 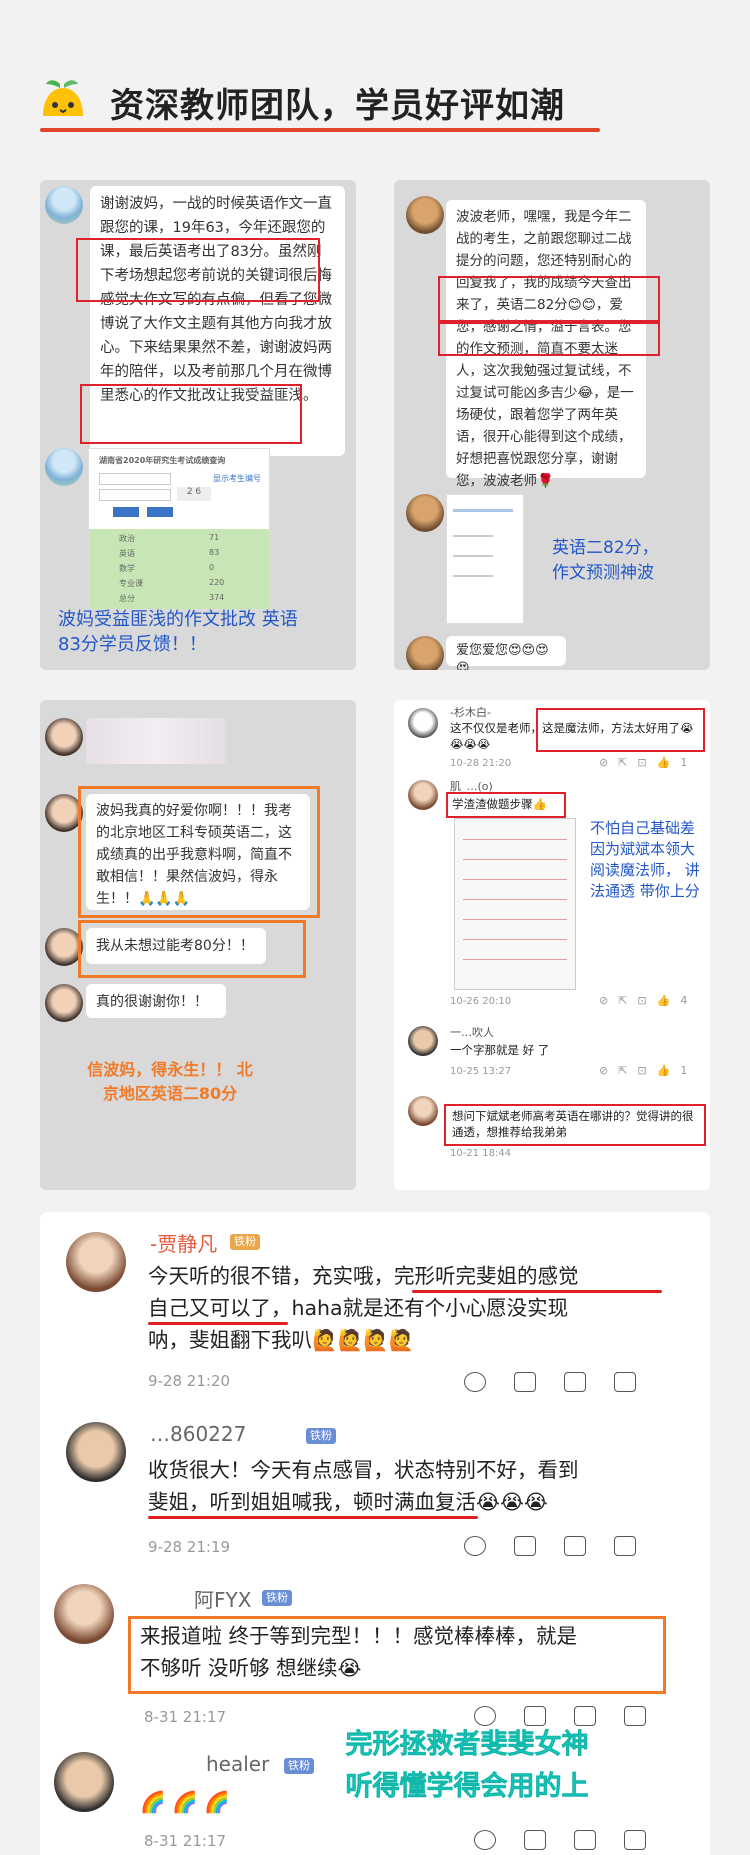 What do you see at coordinates (179, 555) in the screenshot?
I see `score-row: 英语 83` at bounding box center [179, 555].